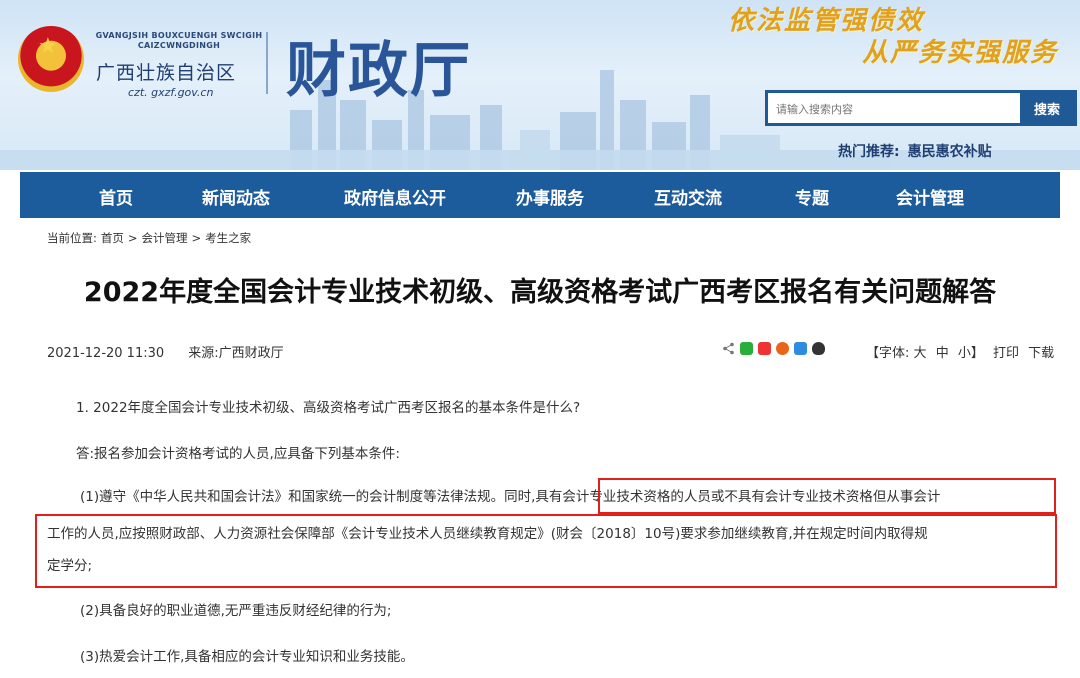  What do you see at coordinates (888, 353) in the screenshot?
I see `font-size-label: 【字体:` at bounding box center [888, 353].